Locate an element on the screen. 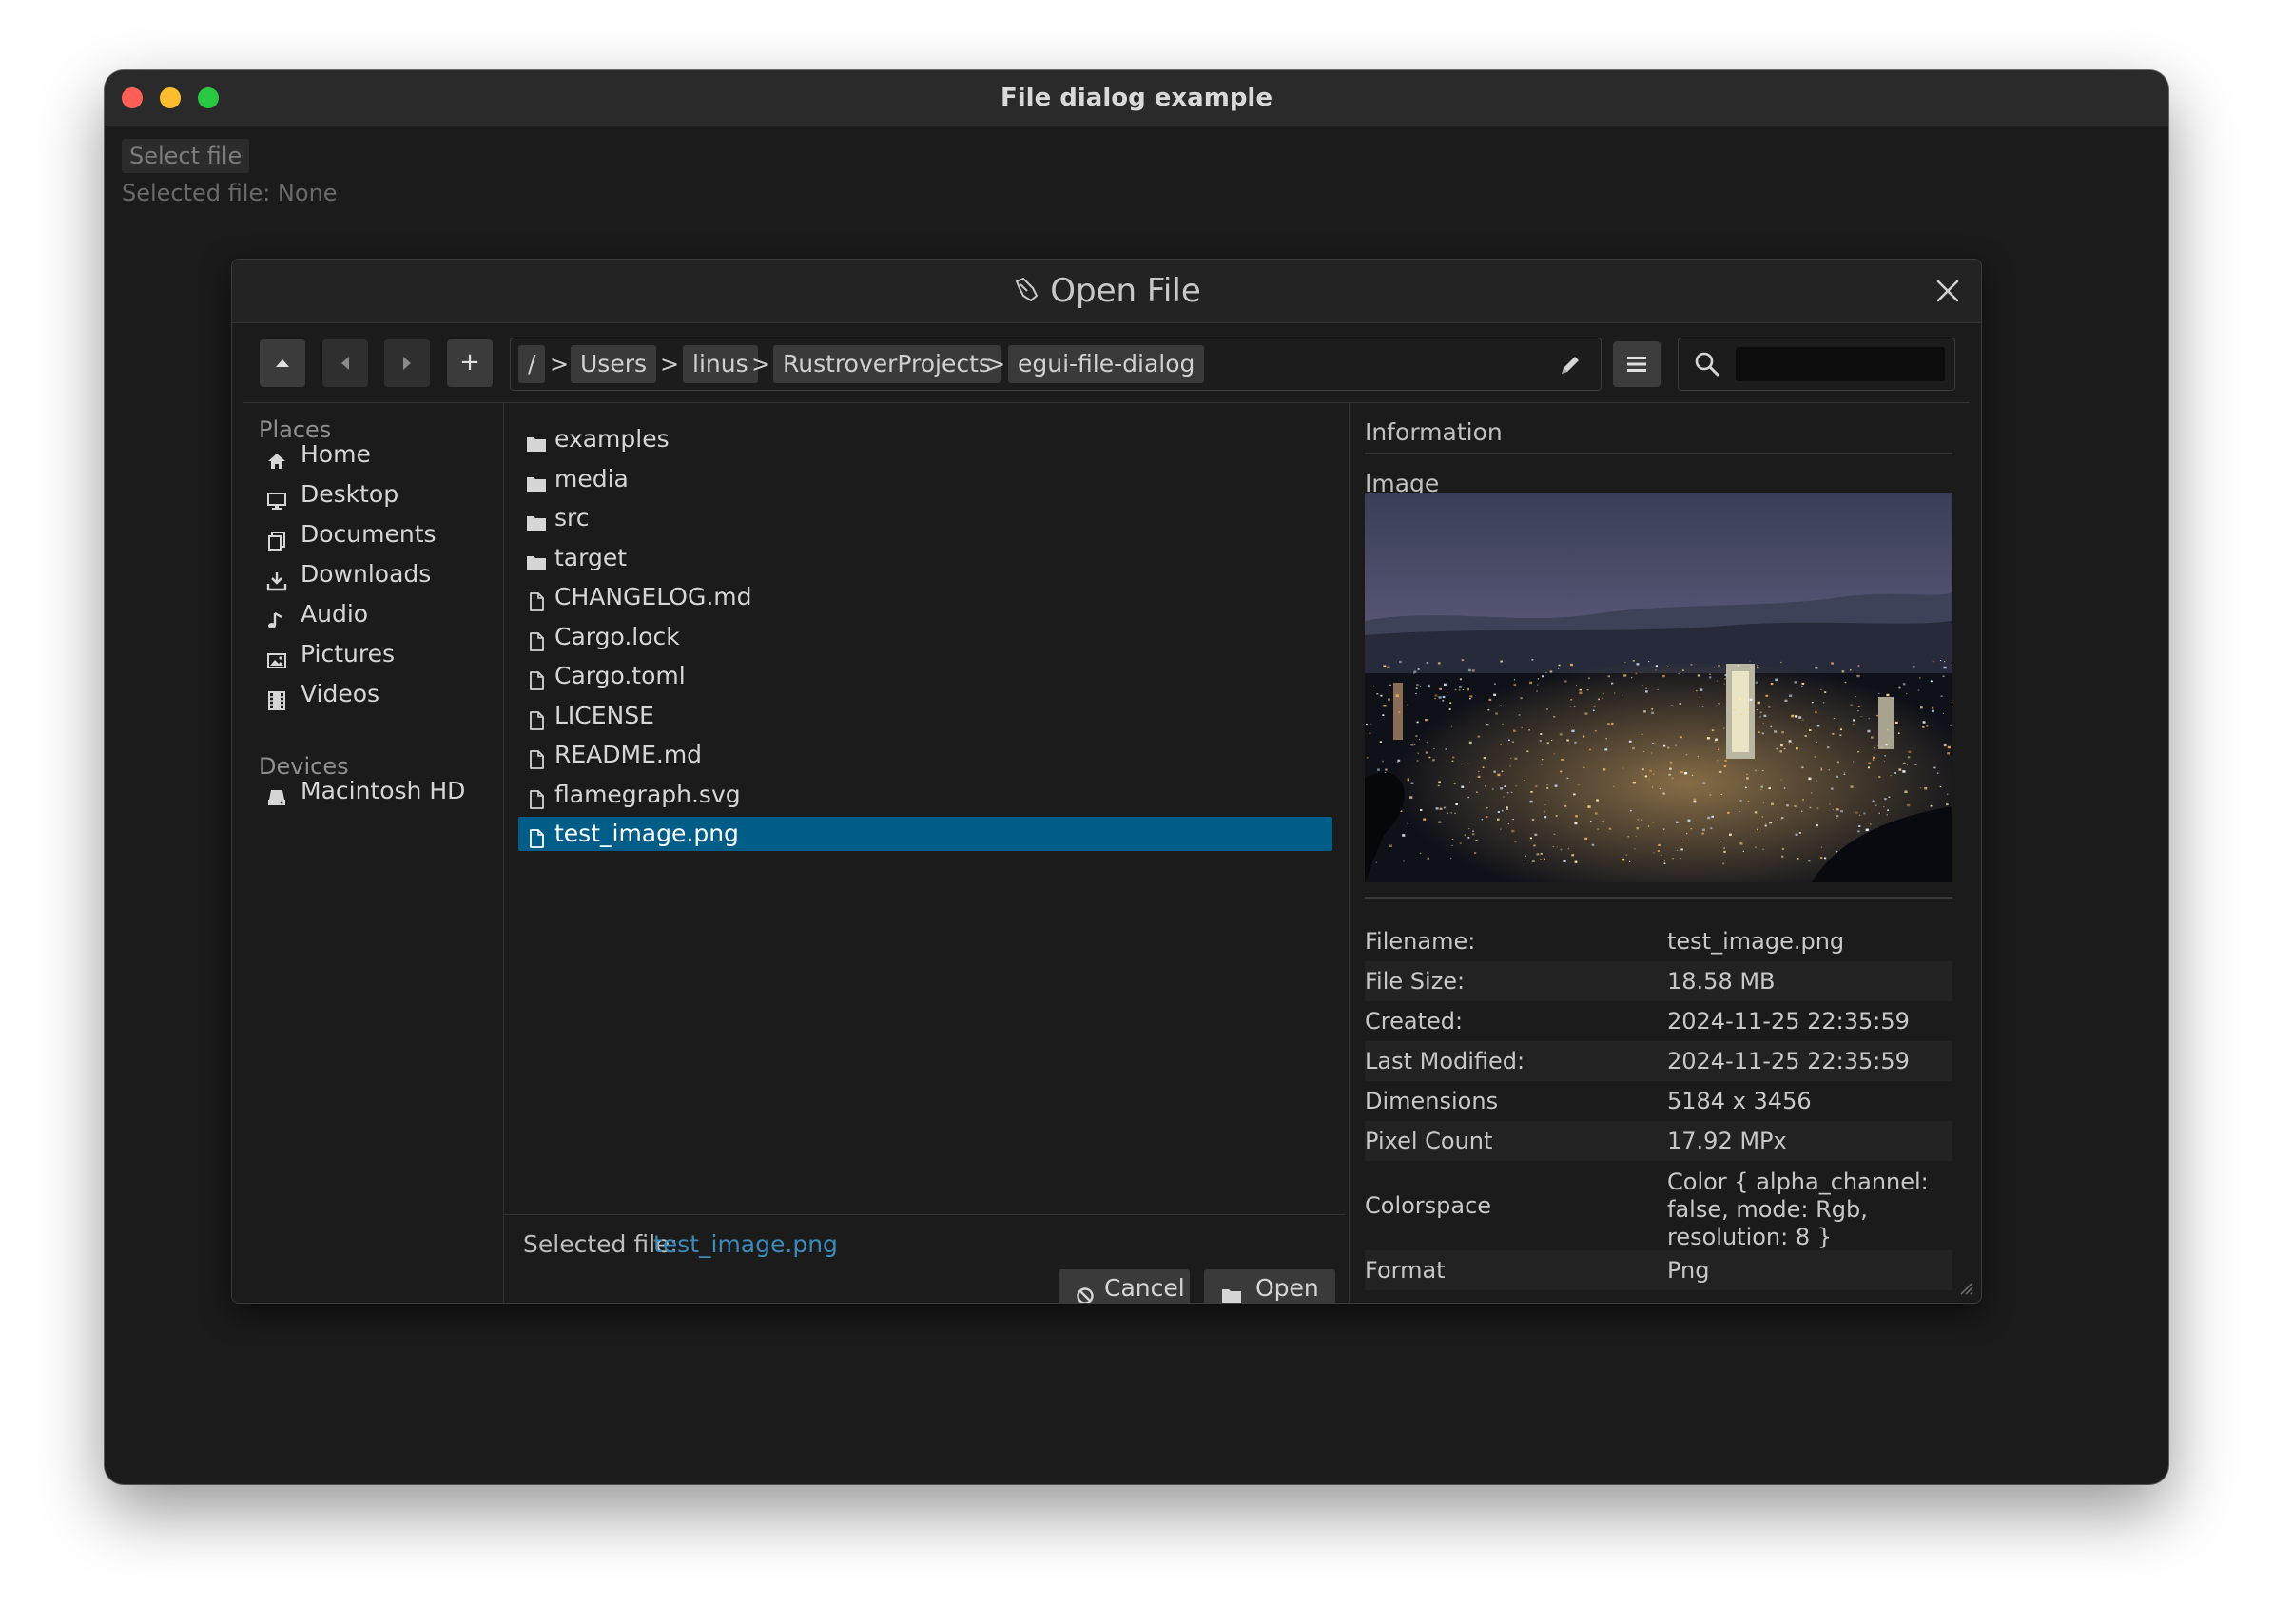 The width and height of the screenshot is (2273, 1624). file-name: examples is located at coordinates (612, 439).